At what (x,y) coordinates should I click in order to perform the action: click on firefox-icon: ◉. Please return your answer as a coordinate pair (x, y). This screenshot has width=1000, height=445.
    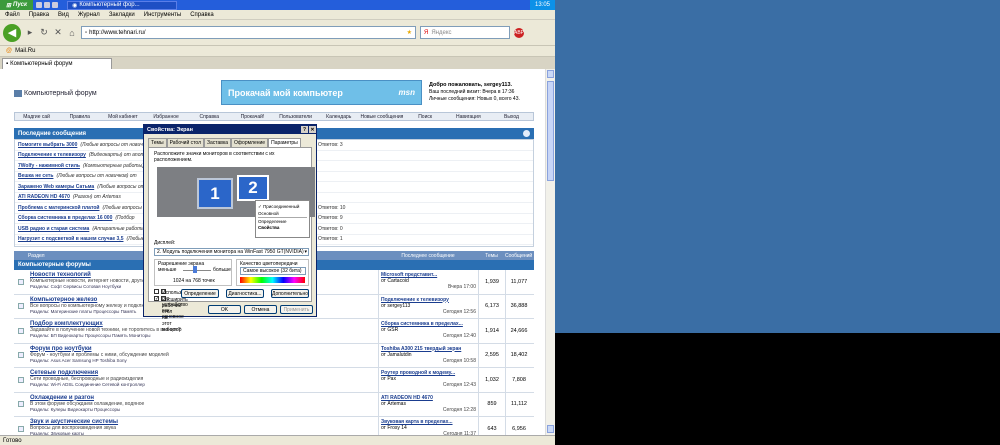
    Looking at the image, I should click on (75, 5).